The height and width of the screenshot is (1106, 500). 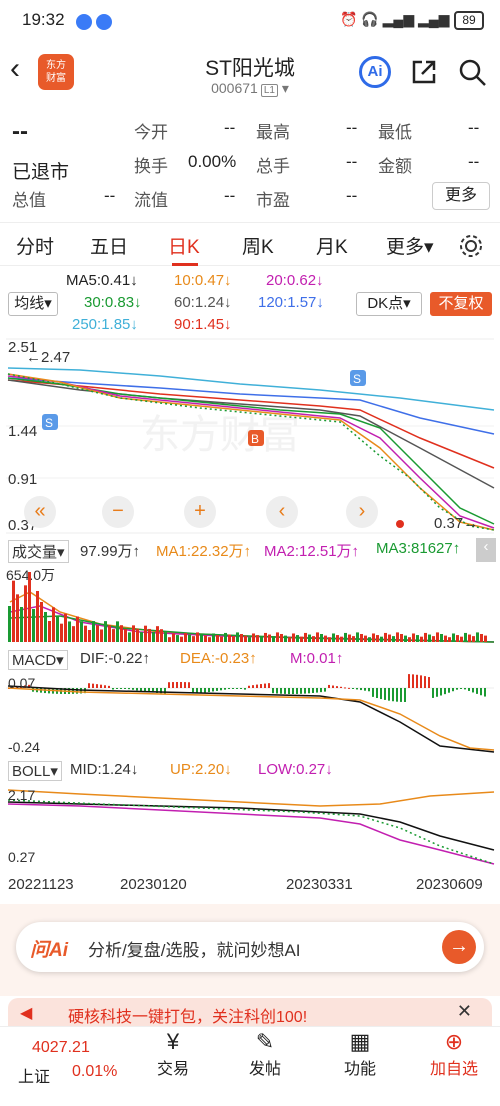 What do you see at coordinates (362, 512) in the screenshot?
I see `scroll-right-button: ›` at bounding box center [362, 512].